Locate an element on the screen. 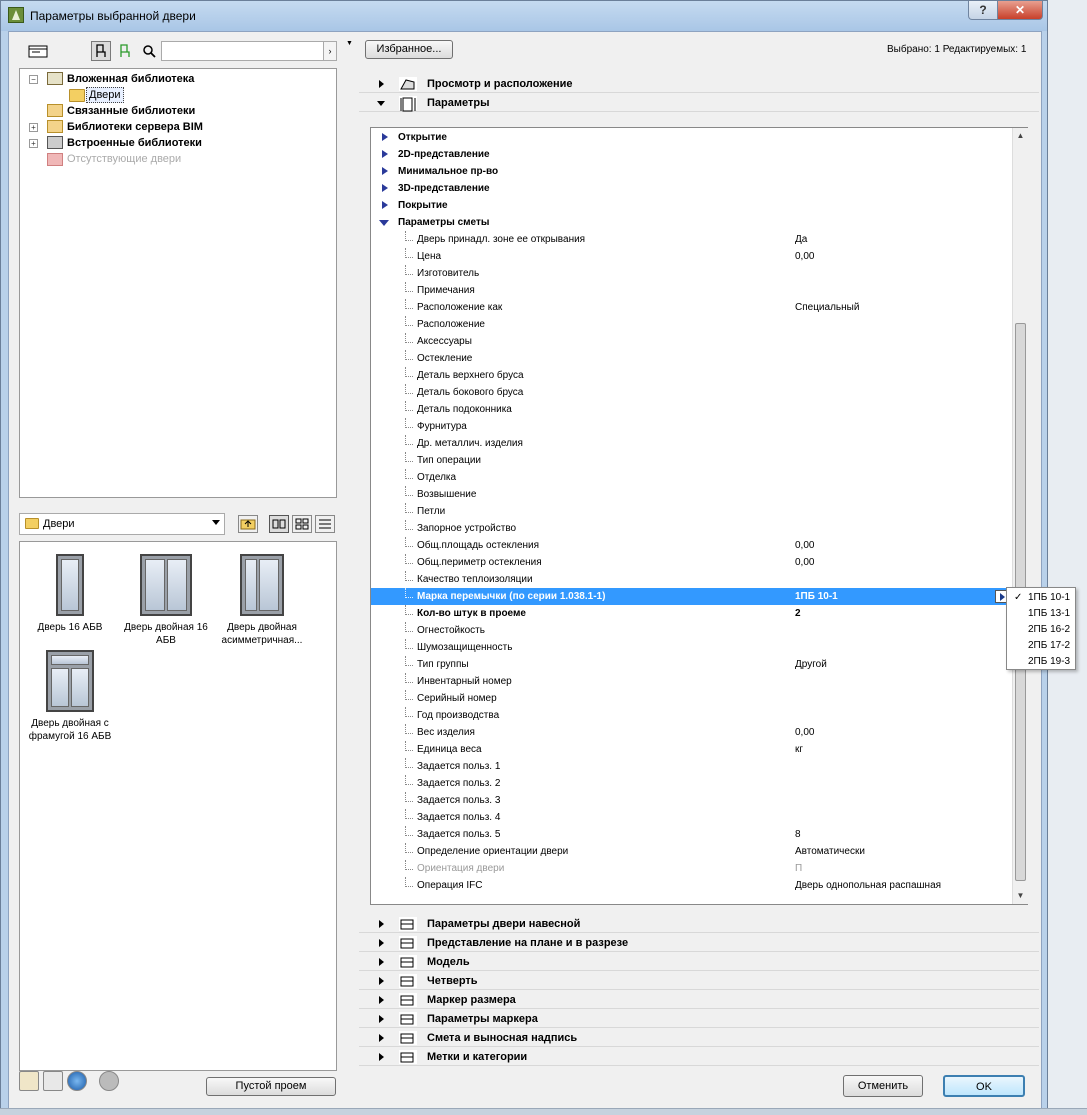 This screenshot has width=1087, height=1115. dropdown-option: 2ПБ 19-3 is located at coordinates (1041, 662).